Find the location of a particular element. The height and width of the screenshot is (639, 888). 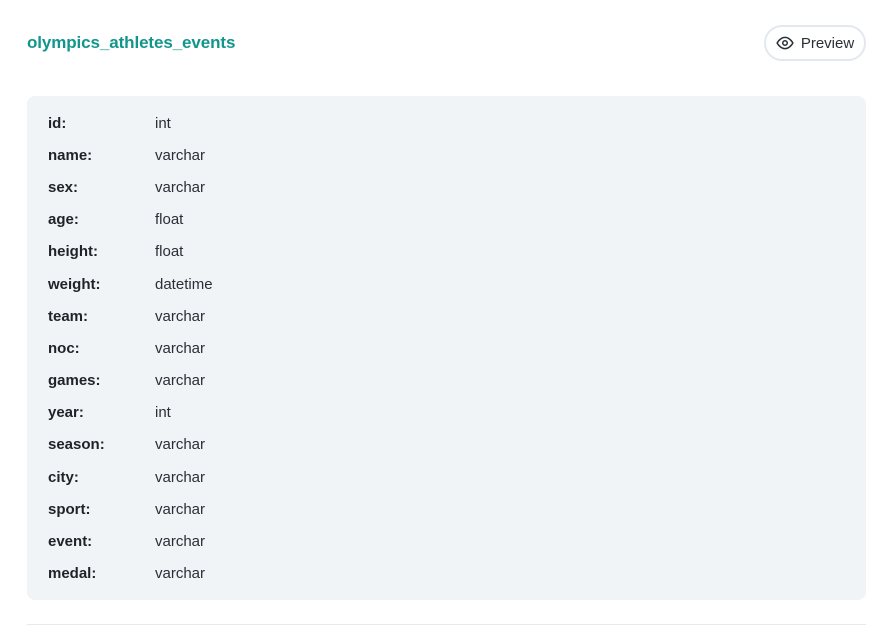

column-name: medal: is located at coordinates (72, 574).